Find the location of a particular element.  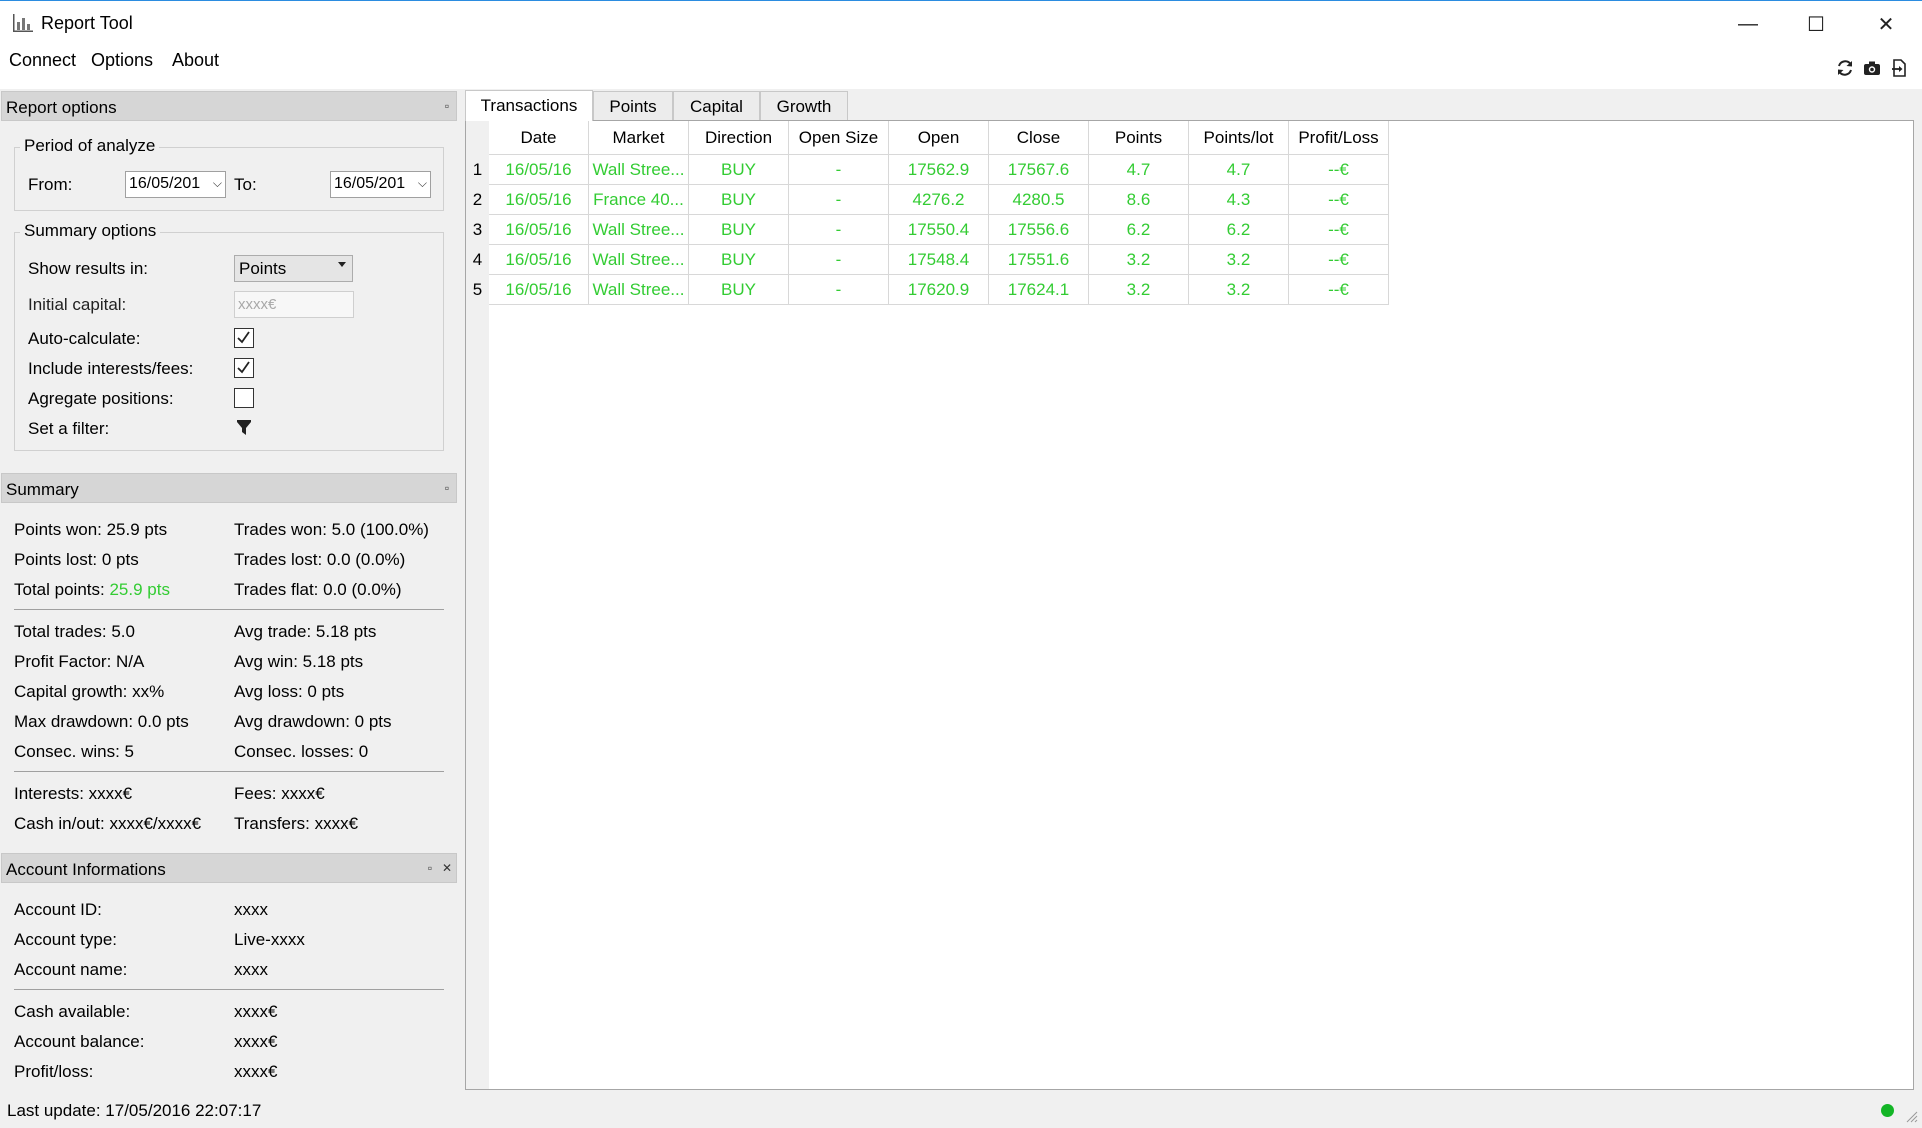

close-icon: ✕ is located at coordinates (1886, 24).